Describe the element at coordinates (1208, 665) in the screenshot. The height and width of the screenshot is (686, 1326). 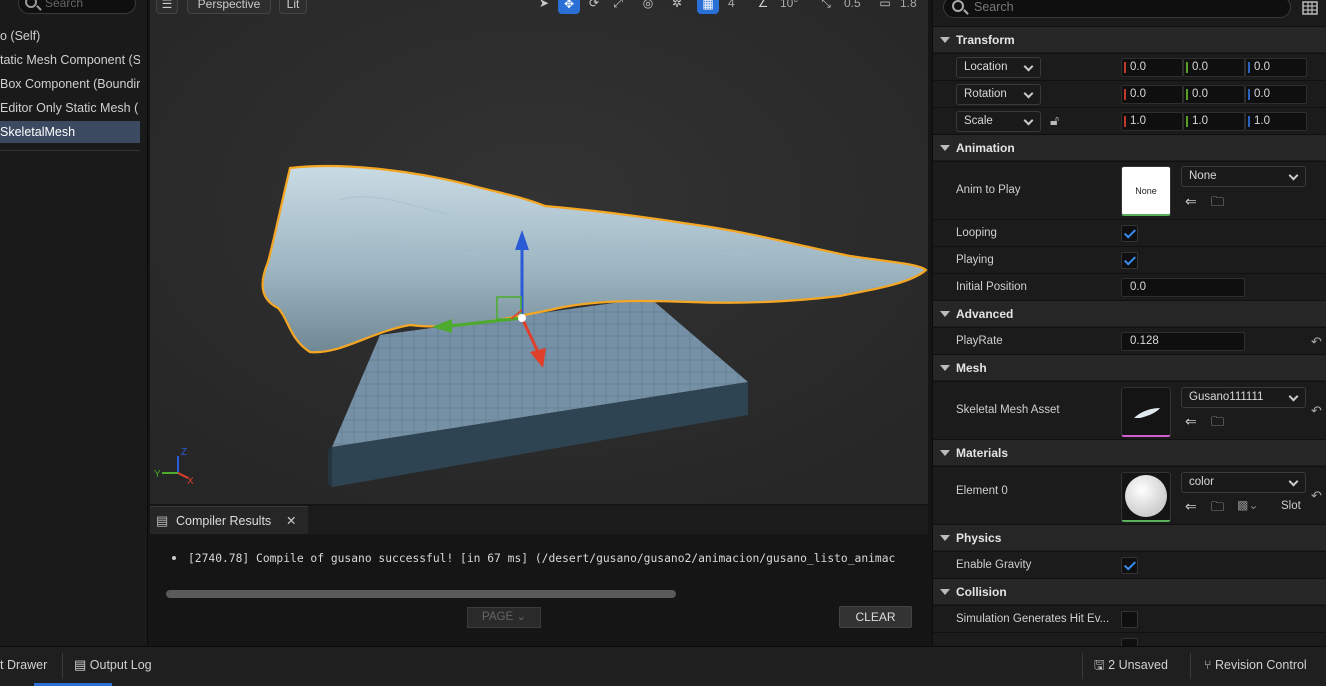
I see `branch-icon: ⑂` at that location.